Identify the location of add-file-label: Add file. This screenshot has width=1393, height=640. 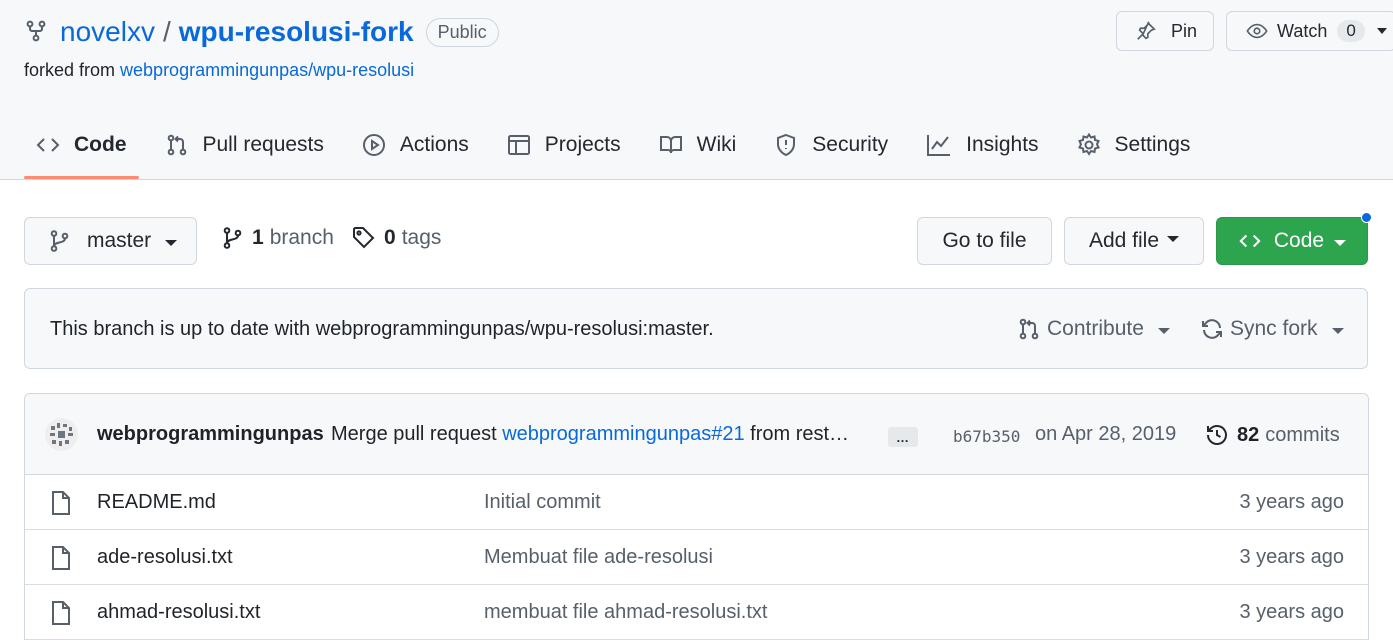
(1124, 240).